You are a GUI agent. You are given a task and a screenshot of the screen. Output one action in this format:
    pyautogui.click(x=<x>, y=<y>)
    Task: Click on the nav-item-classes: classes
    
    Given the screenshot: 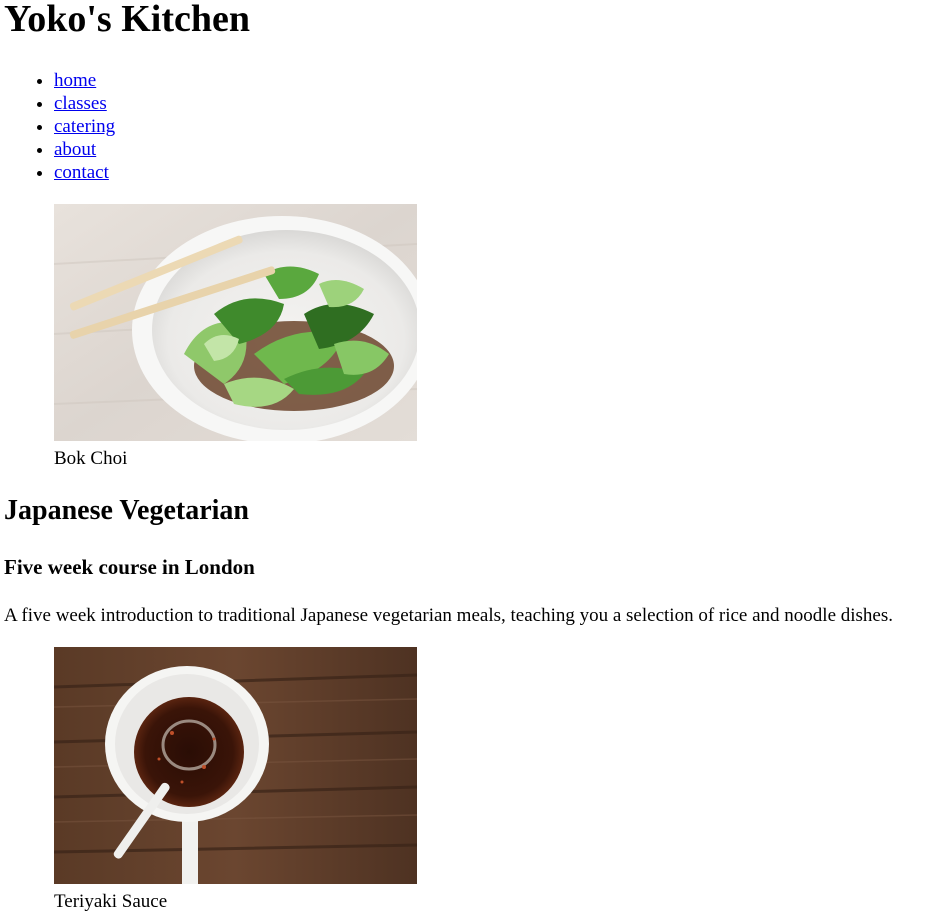 What is the action you would take?
    pyautogui.click(x=84, y=103)
    